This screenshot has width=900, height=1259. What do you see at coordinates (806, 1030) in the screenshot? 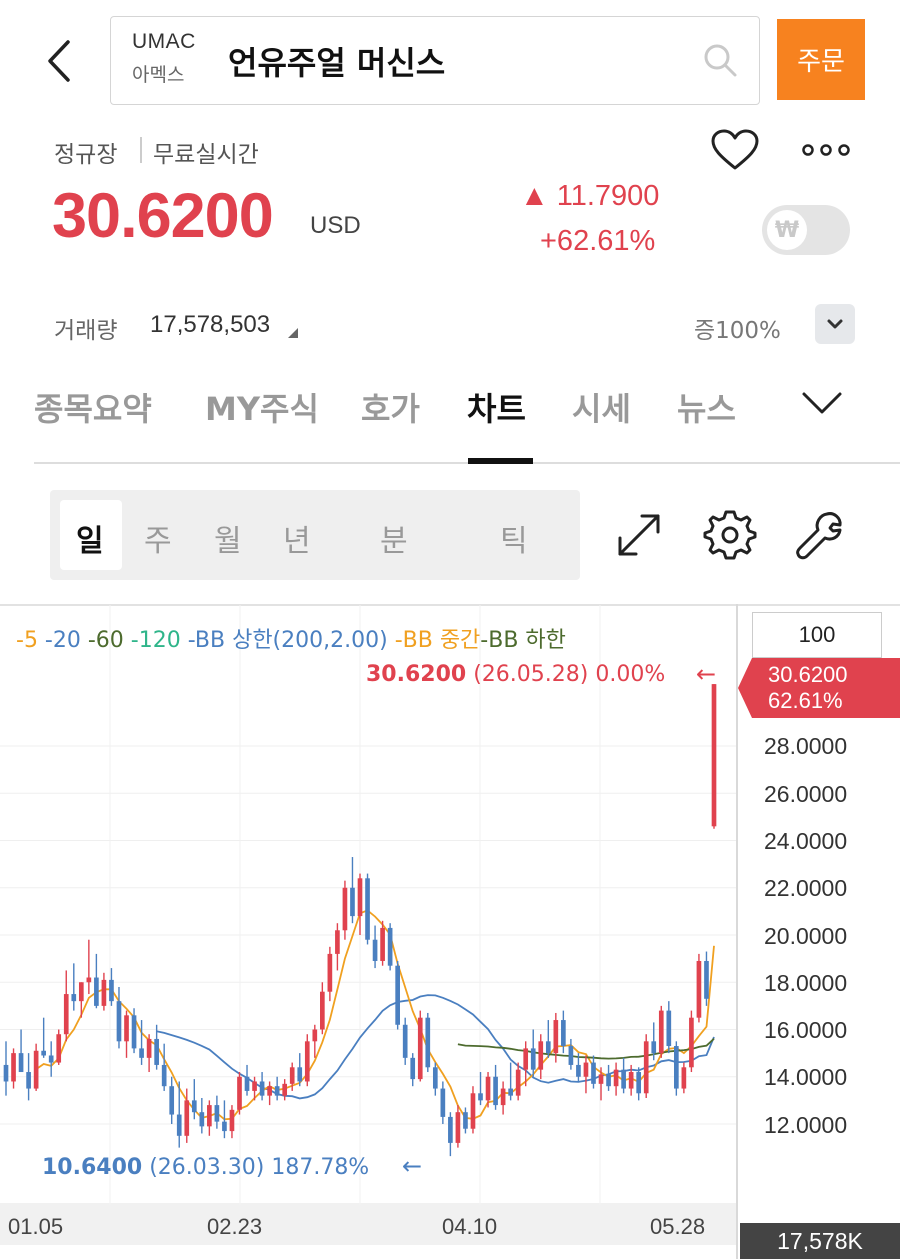
I see `y-tick: 16.0000` at bounding box center [806, 1030].